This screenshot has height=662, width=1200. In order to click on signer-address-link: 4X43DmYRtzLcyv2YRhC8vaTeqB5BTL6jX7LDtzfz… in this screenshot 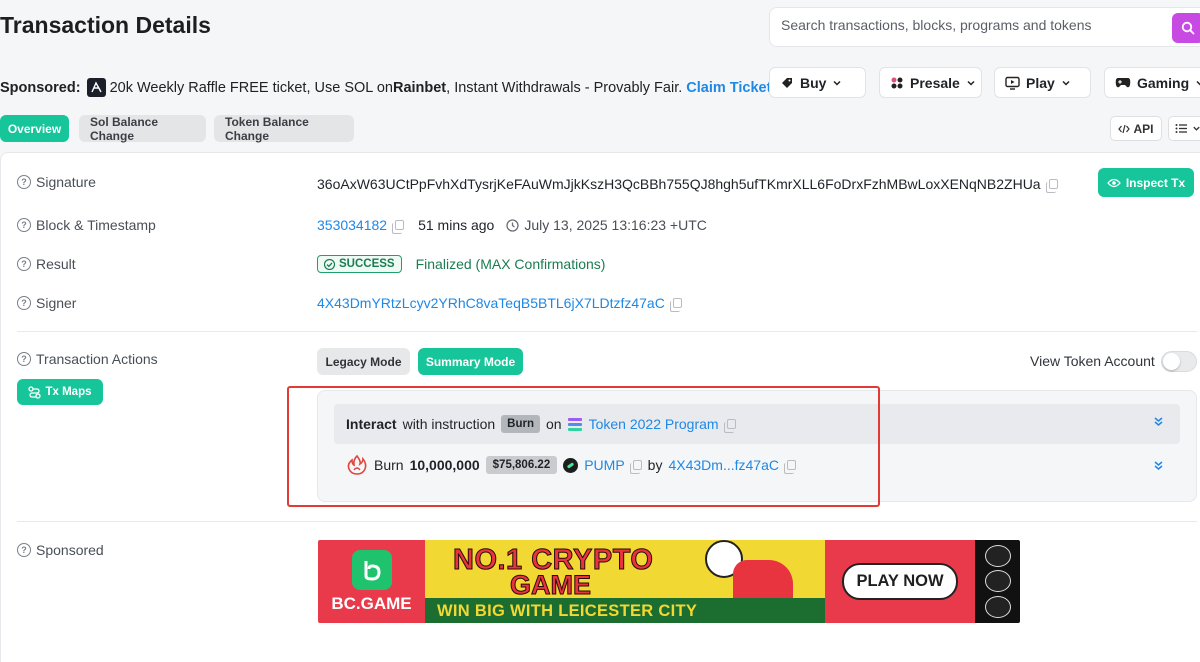, I will do `click(491, 303)`.